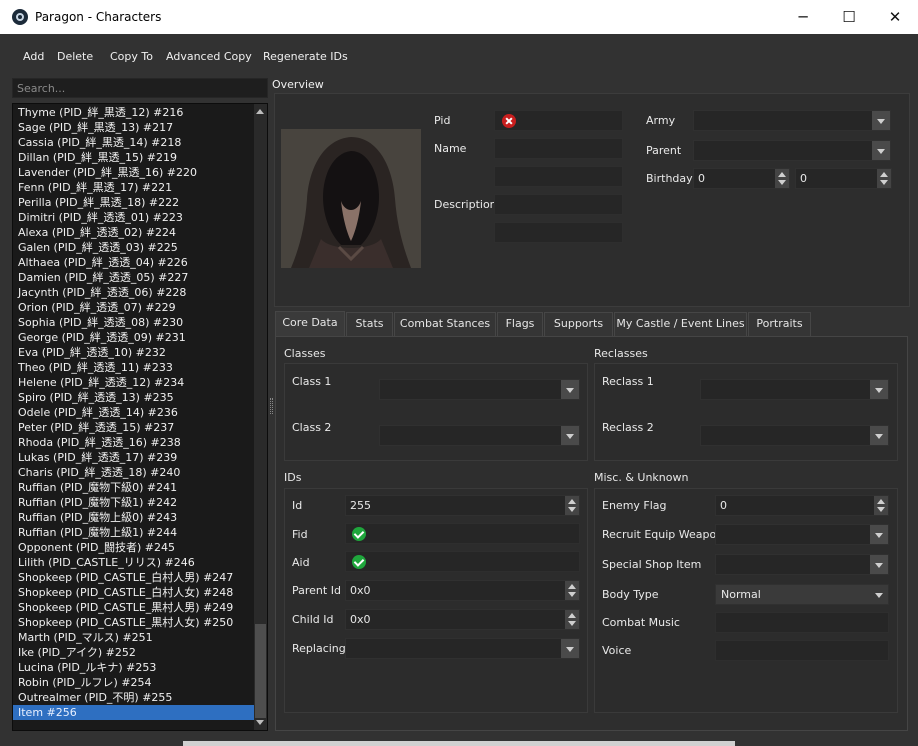  What do you see at coordinates (462, 590) in the screenshot?
I see `parent-id-spinbox: 0x0` at bounding box center [462, 590].